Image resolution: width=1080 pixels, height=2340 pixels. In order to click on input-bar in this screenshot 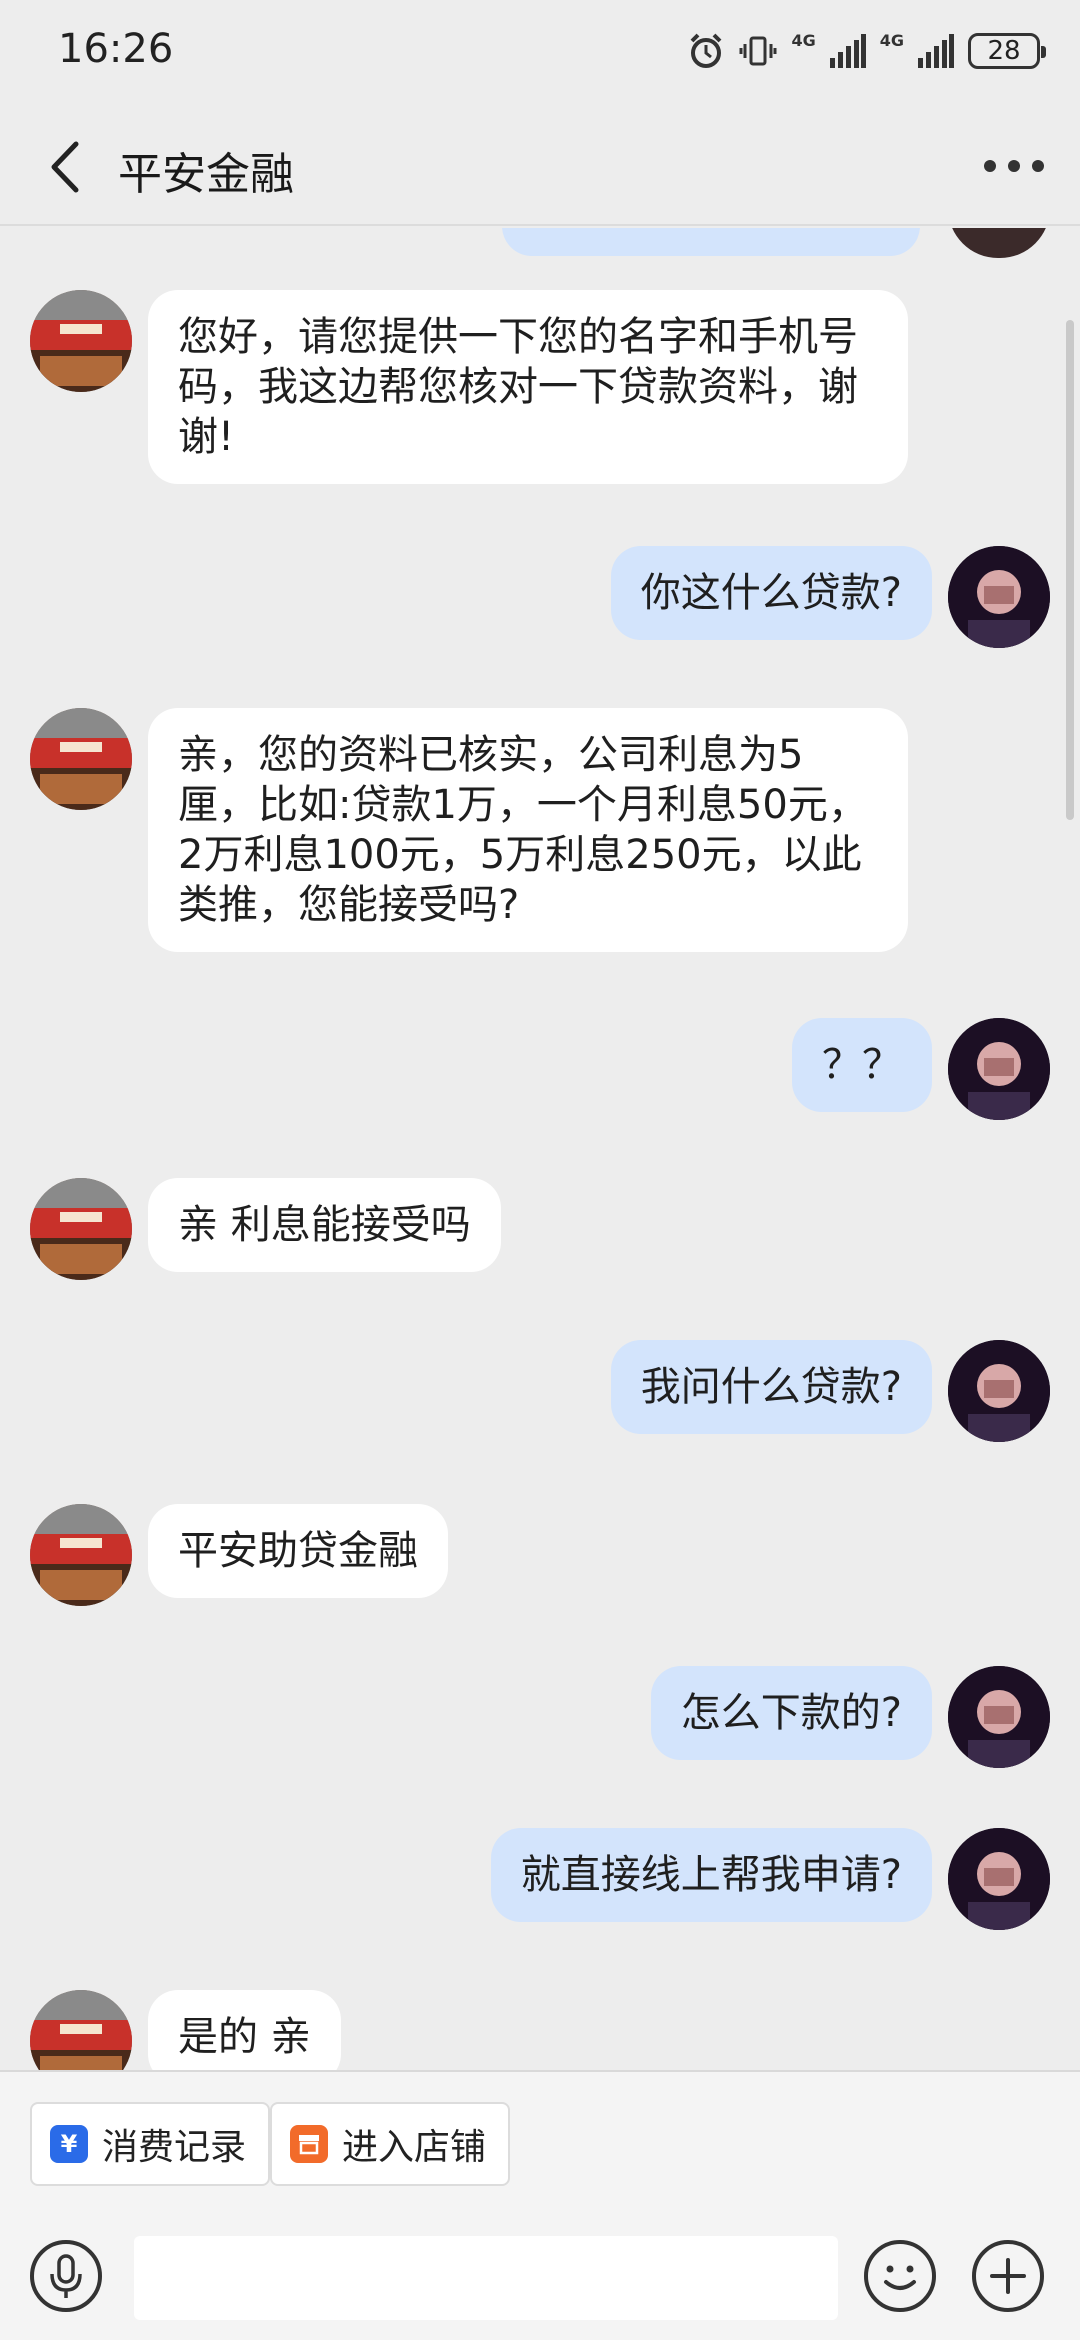, I will do `click(540, 2270)`.